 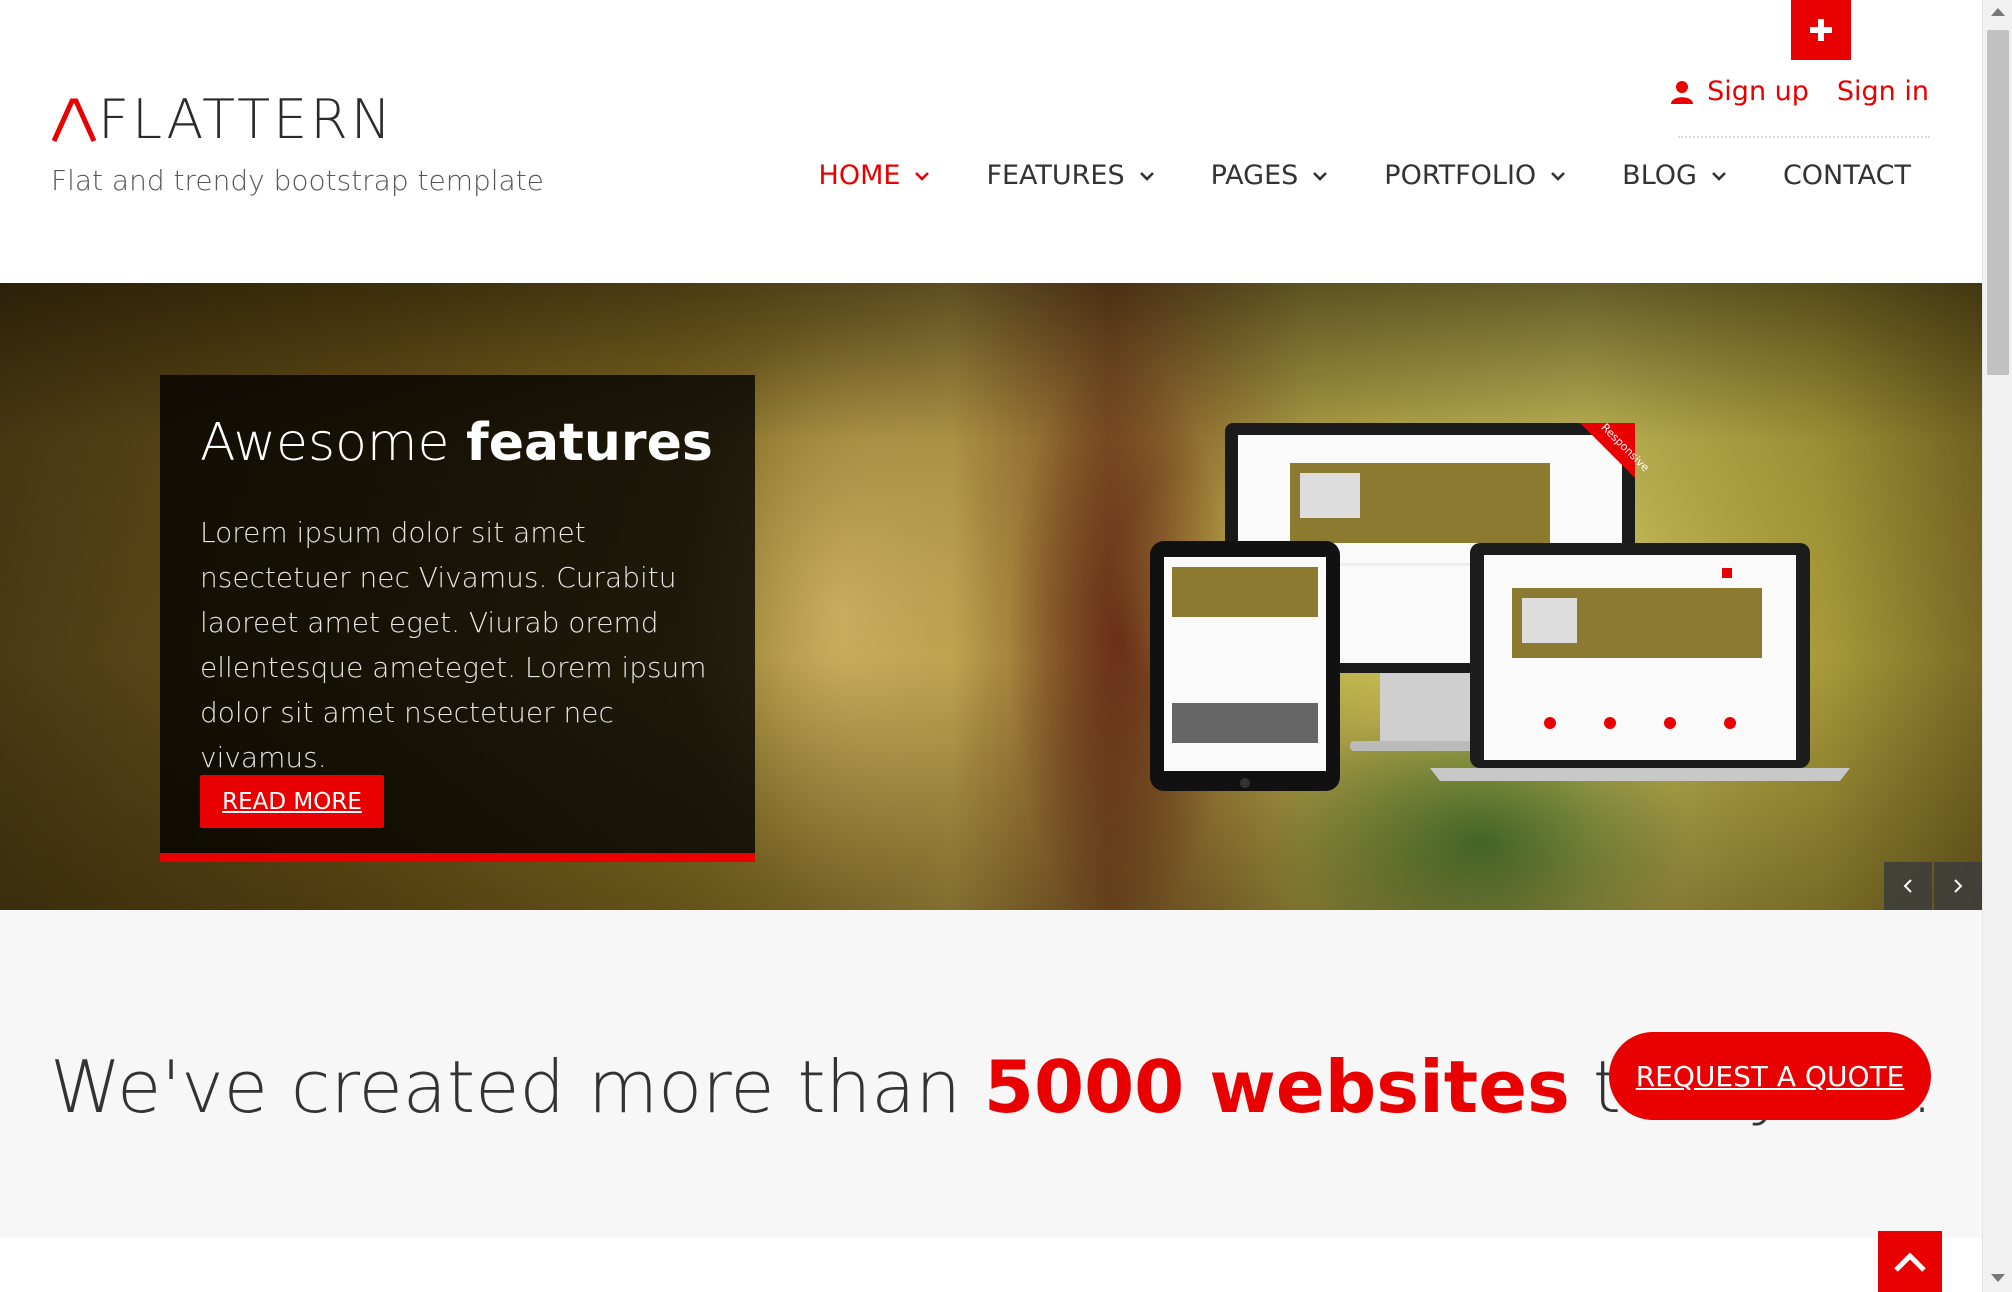 I want to click on signup-link: Sign up, so click(x=1740, y=91).